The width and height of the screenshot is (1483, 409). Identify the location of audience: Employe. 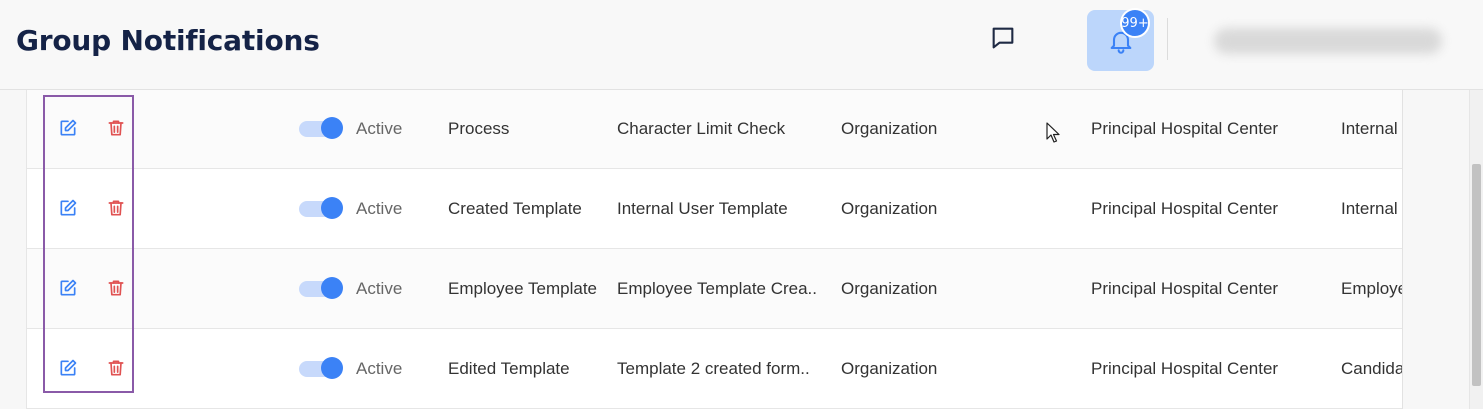
(1371, 288).